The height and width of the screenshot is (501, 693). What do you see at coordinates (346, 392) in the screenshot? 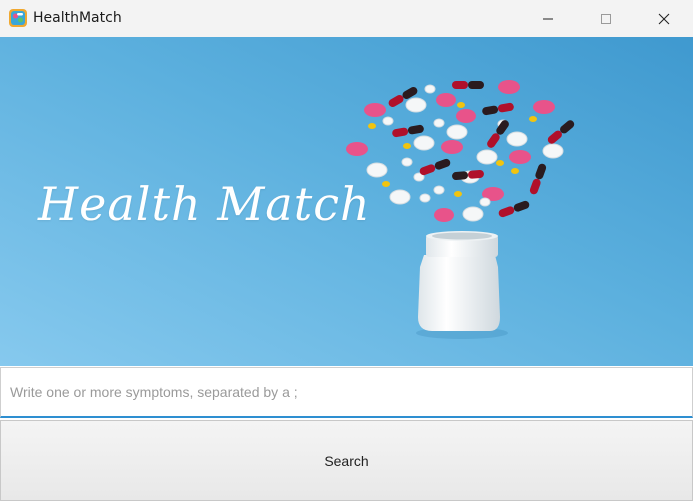
I see `symptoms-input` at bounding box center [346, 392].